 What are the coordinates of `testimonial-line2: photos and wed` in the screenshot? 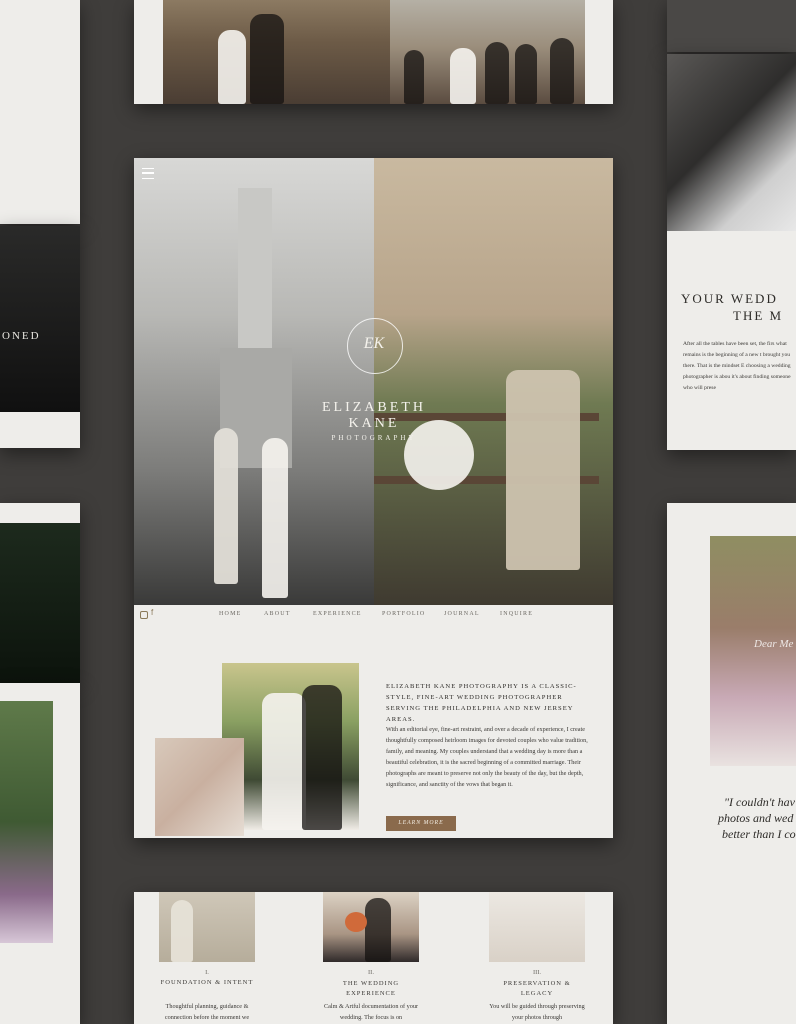 It's located at (756, 818).